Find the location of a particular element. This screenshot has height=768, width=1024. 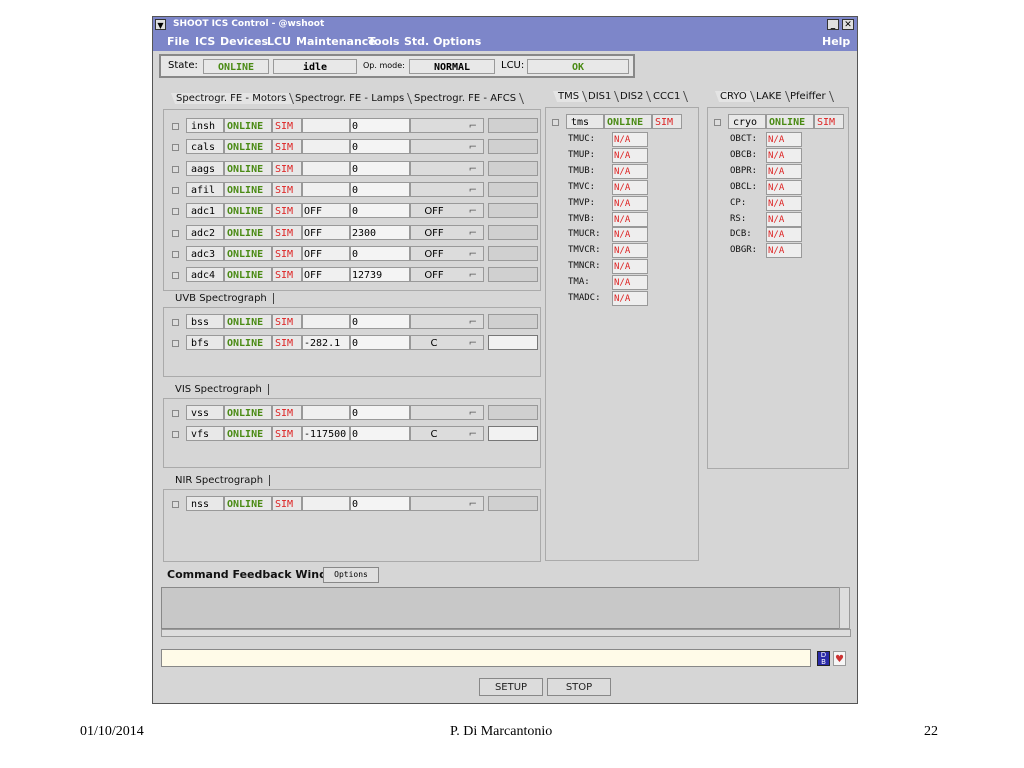

tab-cryo: CRYO is located at coordinates (734, 96).